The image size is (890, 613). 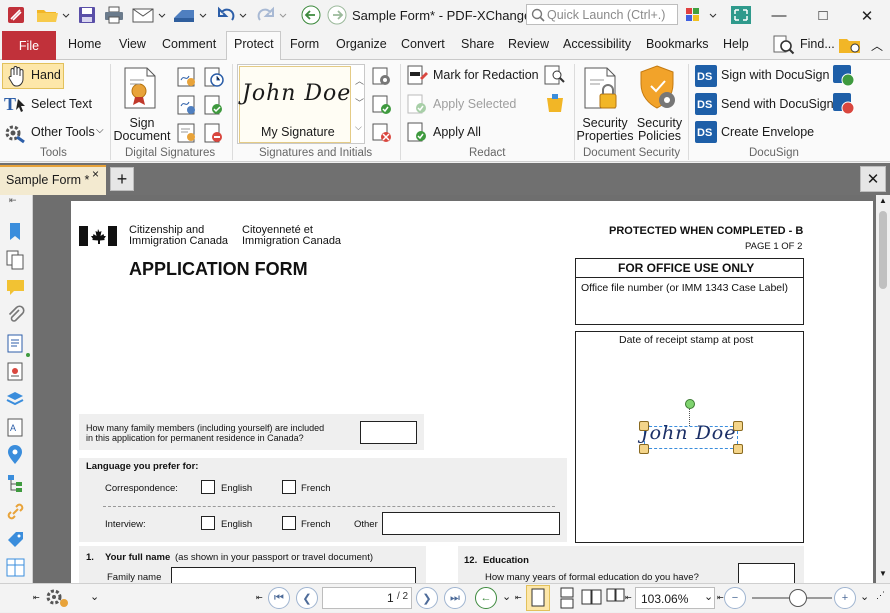 I want to click on file-menu-tab: File, so click(x=29, y=45).